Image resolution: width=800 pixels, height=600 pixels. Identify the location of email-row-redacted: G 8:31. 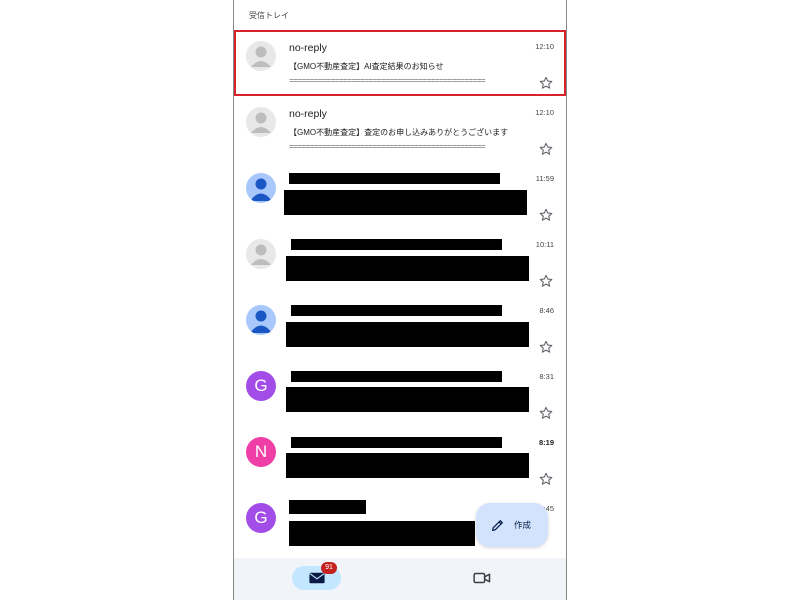
(400, 393).